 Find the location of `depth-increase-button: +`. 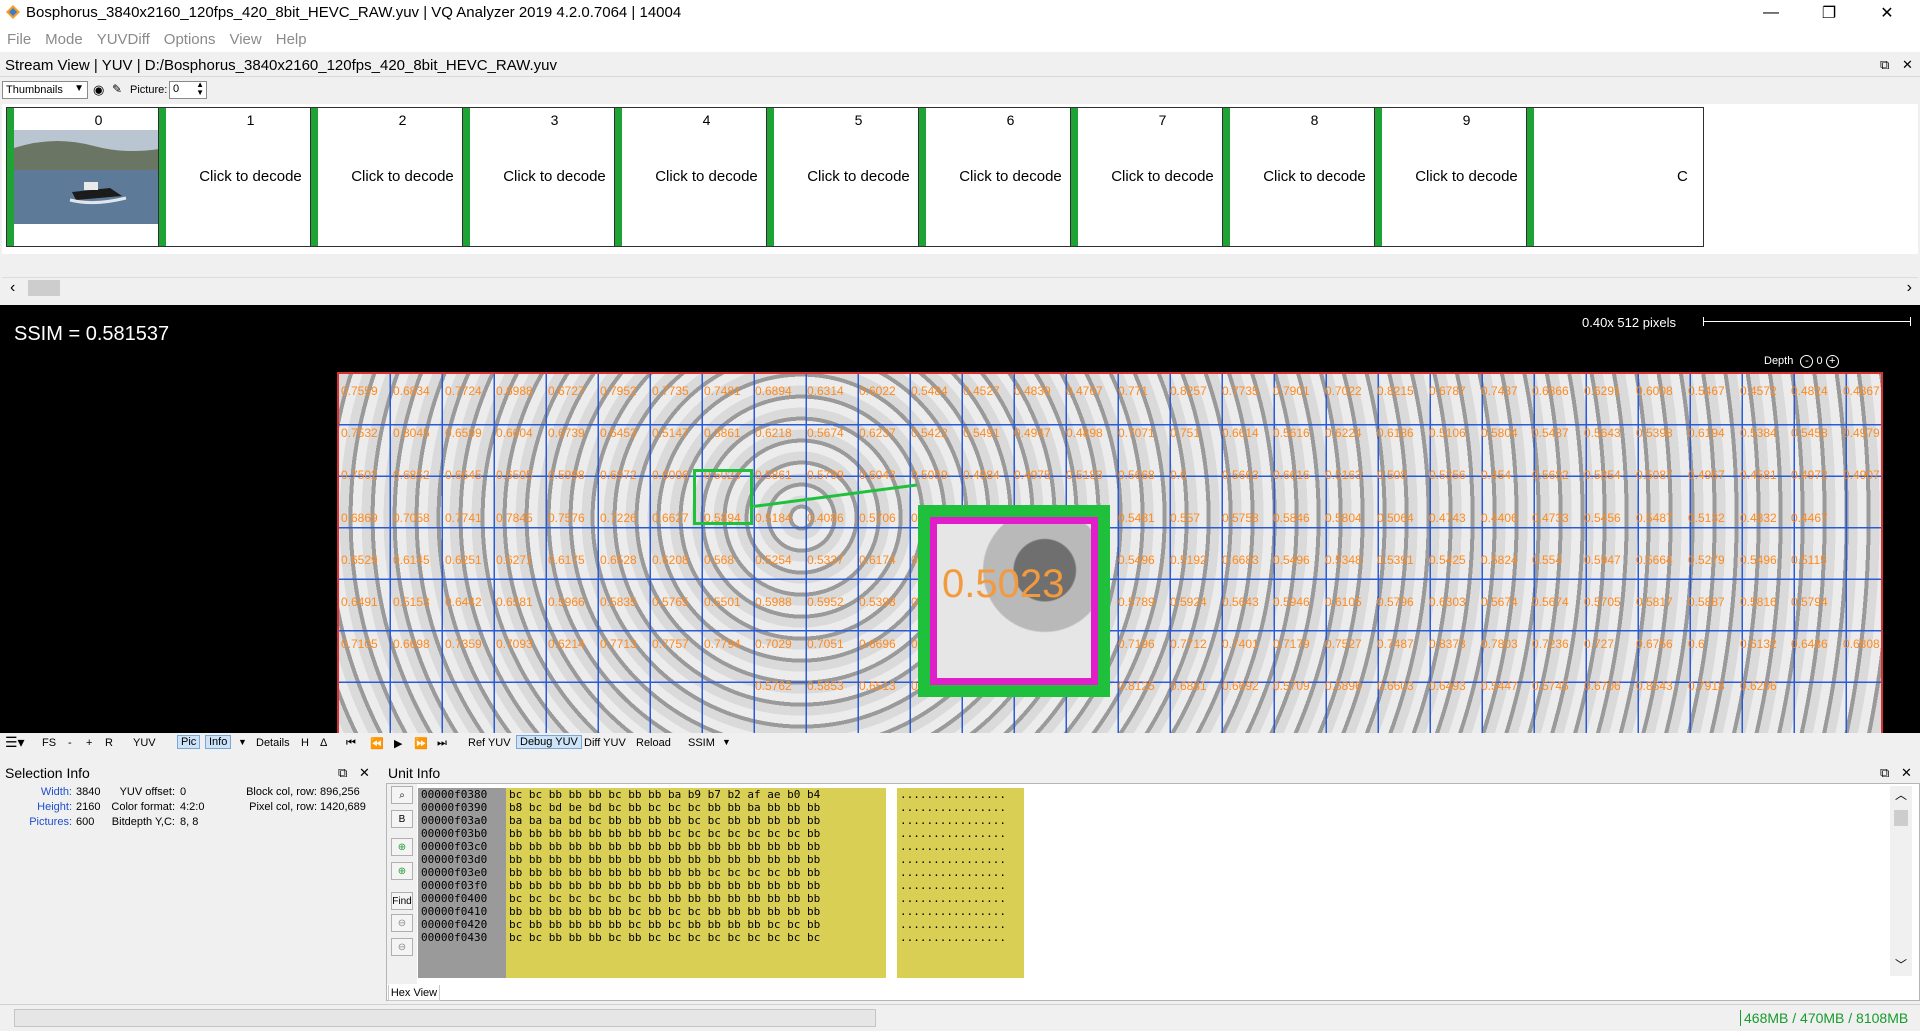

depth-increase-button: + is located at coordinates (1832, 361).